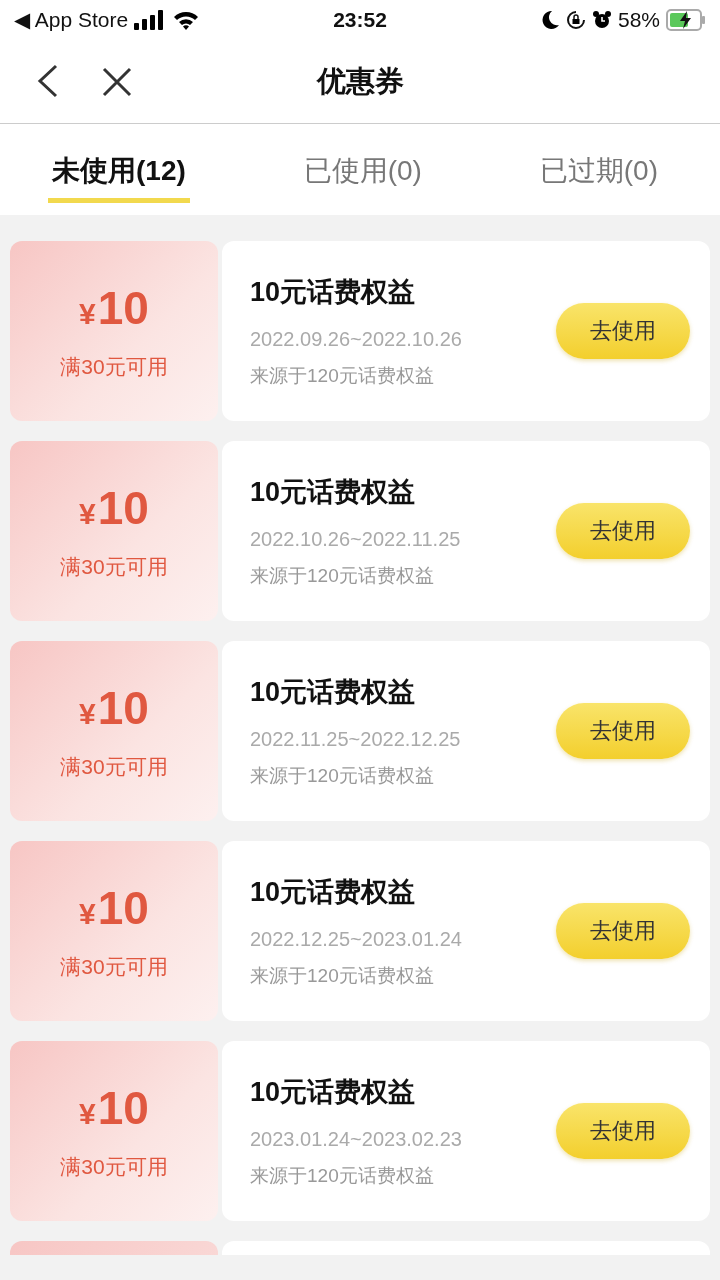  Describe the element at coordinates (638, 20) in the screenshot. I see `battery-percent: 58%` at that location.